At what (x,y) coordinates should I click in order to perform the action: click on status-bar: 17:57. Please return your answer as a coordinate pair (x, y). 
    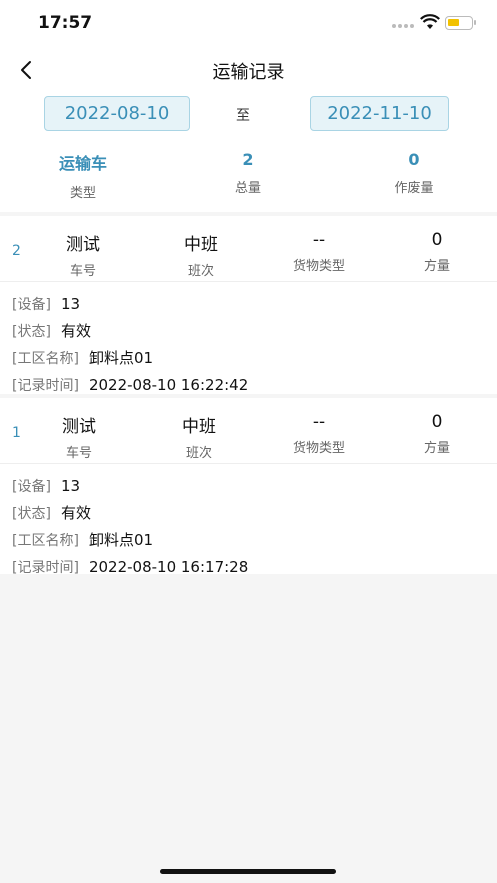
    Looking at the image, I should click on (248, 23).